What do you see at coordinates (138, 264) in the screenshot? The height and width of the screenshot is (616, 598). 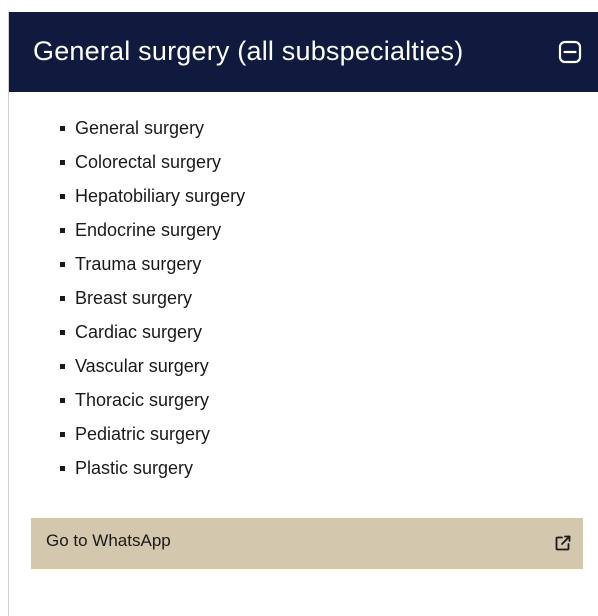 I see `list-item-label: Trauma surgery` at bounding box center [138, 264].